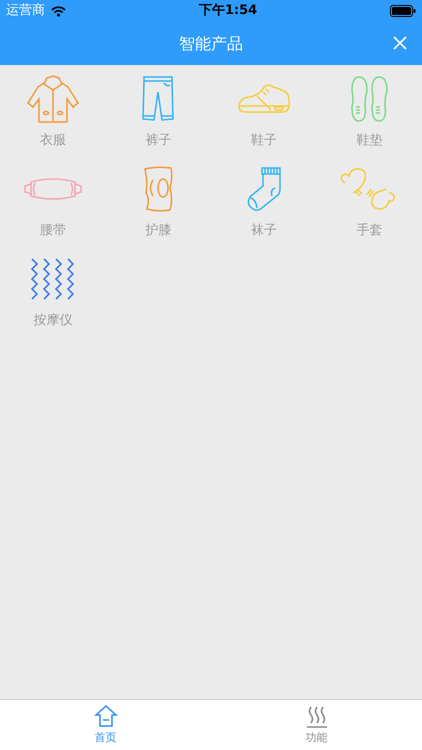 This screenshot has width=422, height=750. What do you see at coordinates (263, 230) in the screenshot?
I see `product-label: 袜子` at bounding box center [263, 230].